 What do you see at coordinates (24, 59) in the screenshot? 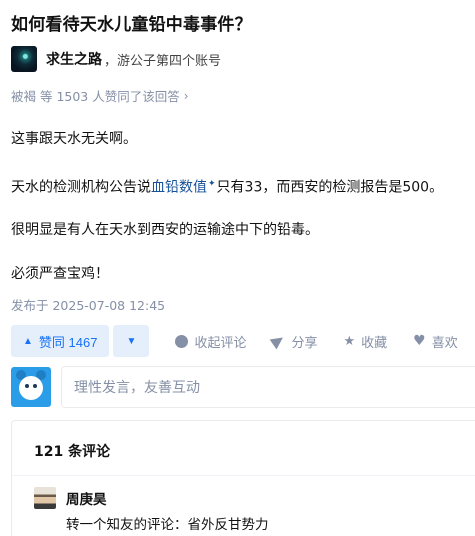
I see `author-avatar` at bounding box center [24, 59].